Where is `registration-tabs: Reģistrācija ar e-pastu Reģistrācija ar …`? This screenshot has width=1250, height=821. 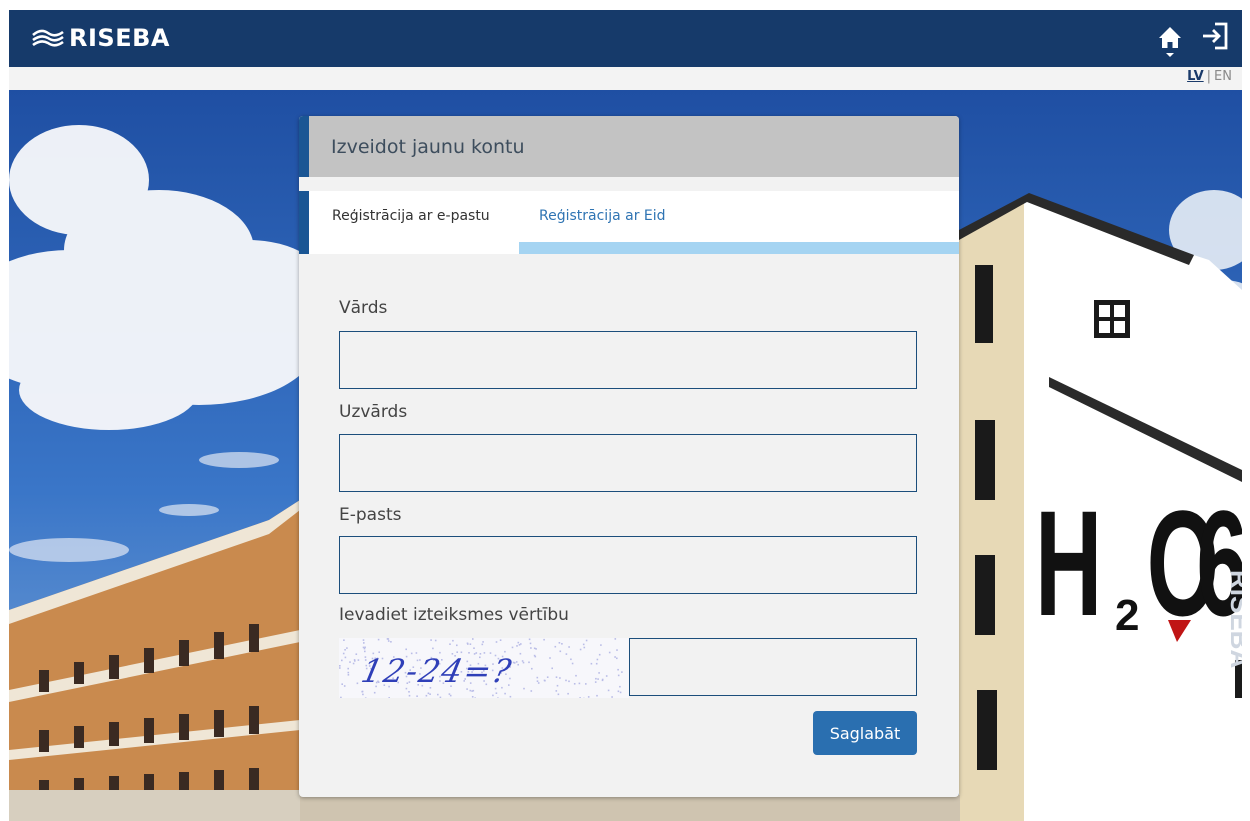
registration-tabs: Reģistrācija ar e-pastu Reģistrācija ar … is located at coordinates (629, 222).